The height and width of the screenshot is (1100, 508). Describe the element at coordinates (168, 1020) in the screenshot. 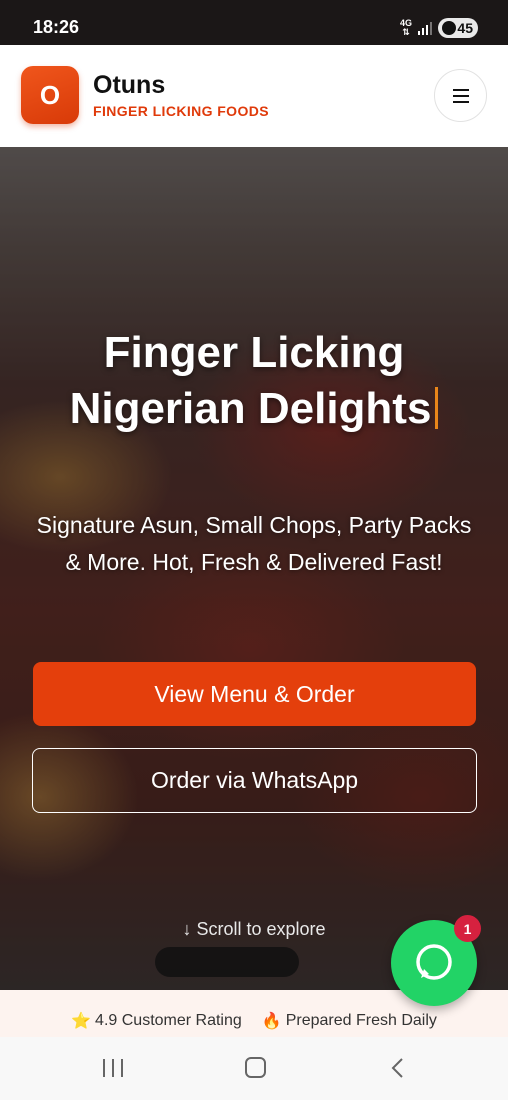

I see `rating-text: 4.9 Customer Rating` at that location.